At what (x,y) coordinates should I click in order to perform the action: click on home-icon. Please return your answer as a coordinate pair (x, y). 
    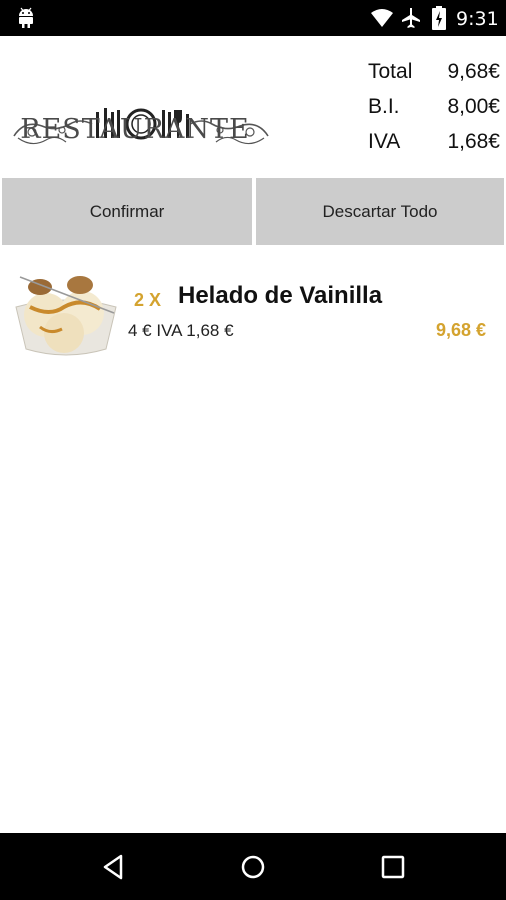
    Looking at the image, I should click on (253, 867).